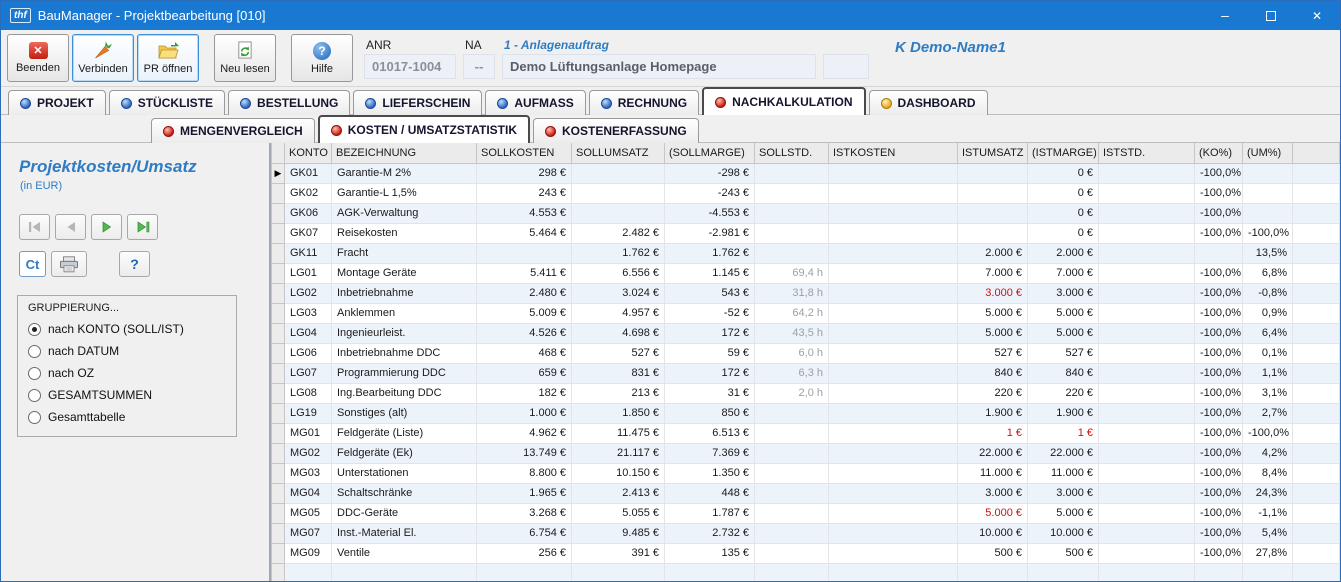  What do you see at coordinates (1267, 273) in the screenshot?
I see `cell-um_pct: 6,8%` at bounding box center [1267, 273].